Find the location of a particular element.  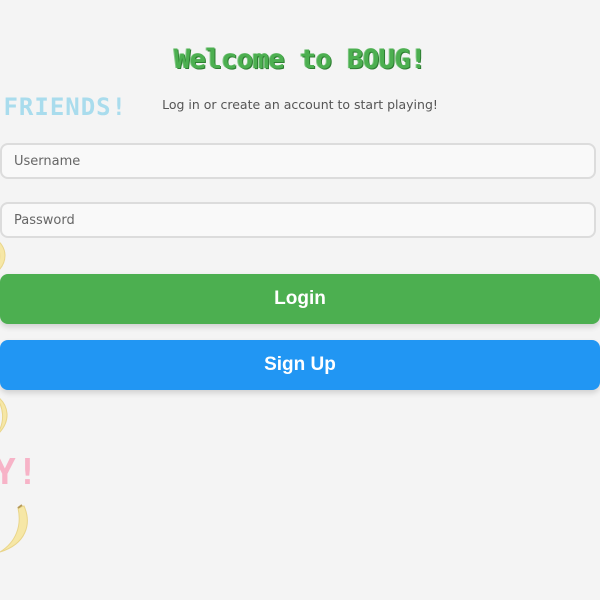

password-input is located at coordinates (298, 220).